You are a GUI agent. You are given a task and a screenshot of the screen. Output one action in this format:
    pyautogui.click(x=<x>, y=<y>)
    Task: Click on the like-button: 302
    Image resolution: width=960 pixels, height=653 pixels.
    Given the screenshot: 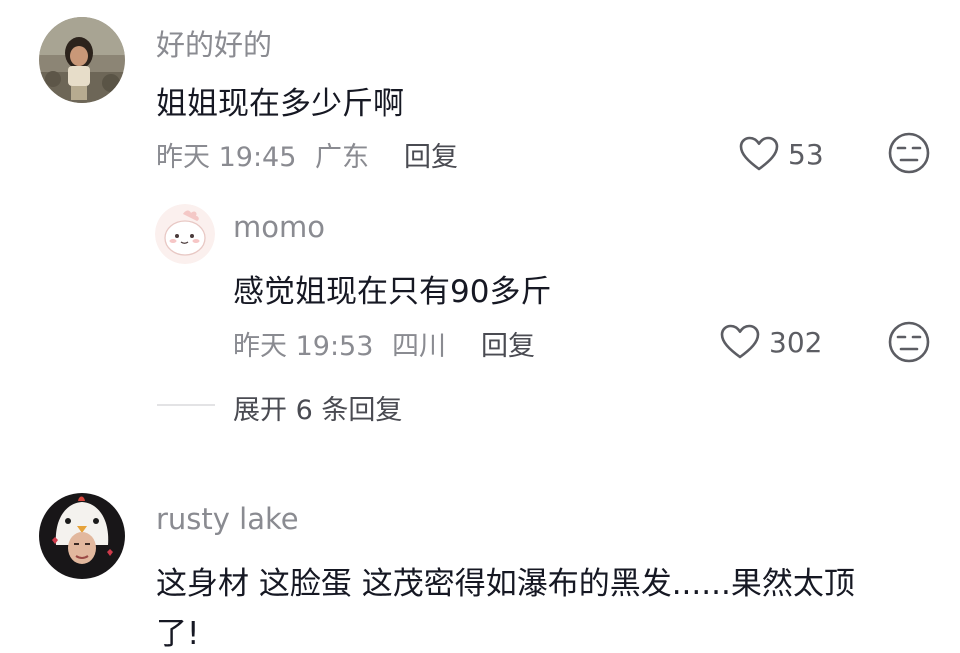 What is the action you would take?
    pyautogui.click(x=770, y=342)
    